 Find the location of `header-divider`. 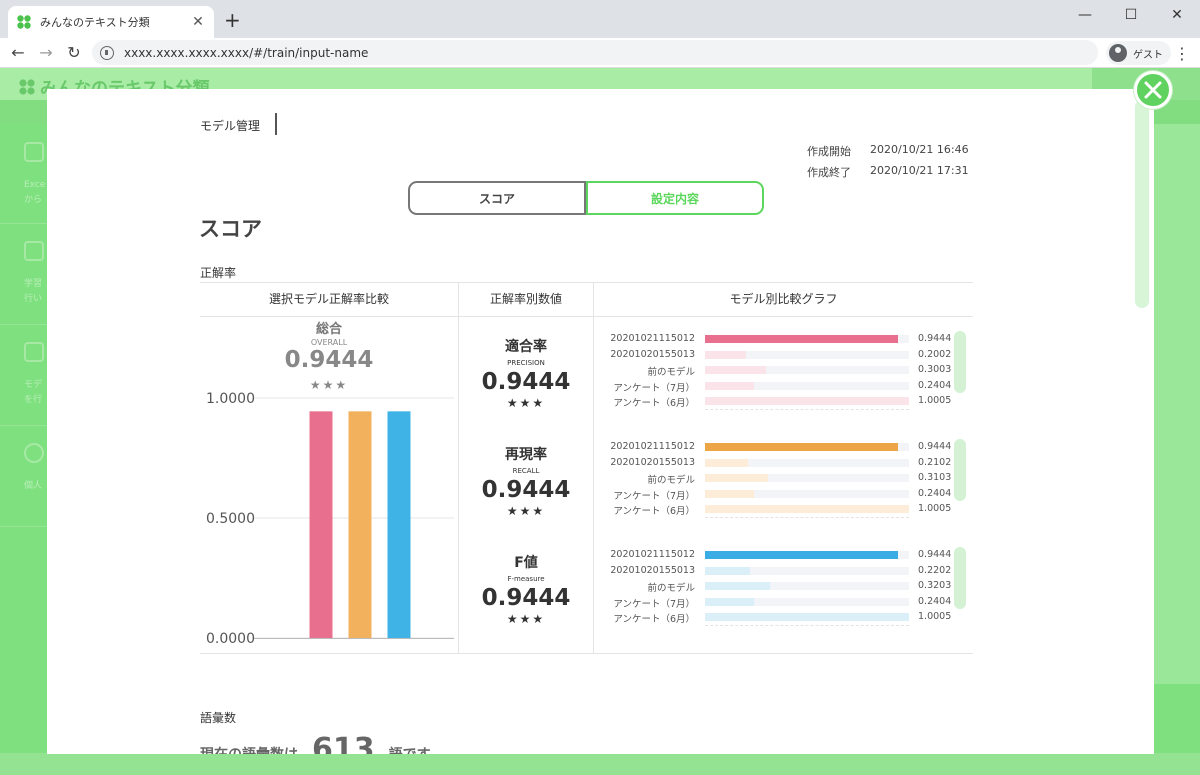

header-divider is located at coordinates (586, 316).